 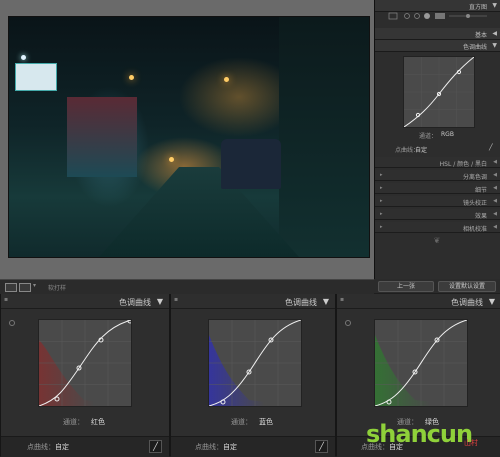 What do you see at coordinates (494, 33) in the screenshot?
I see `expand-icon: ◀` at bounding box center [494, 33].